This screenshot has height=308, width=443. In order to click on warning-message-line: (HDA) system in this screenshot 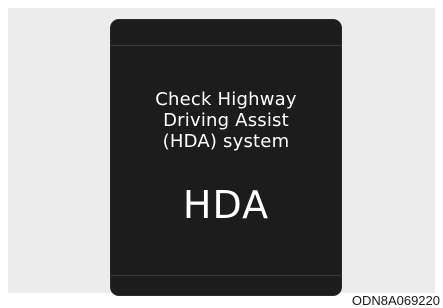, I will do `click(226, 141)`.